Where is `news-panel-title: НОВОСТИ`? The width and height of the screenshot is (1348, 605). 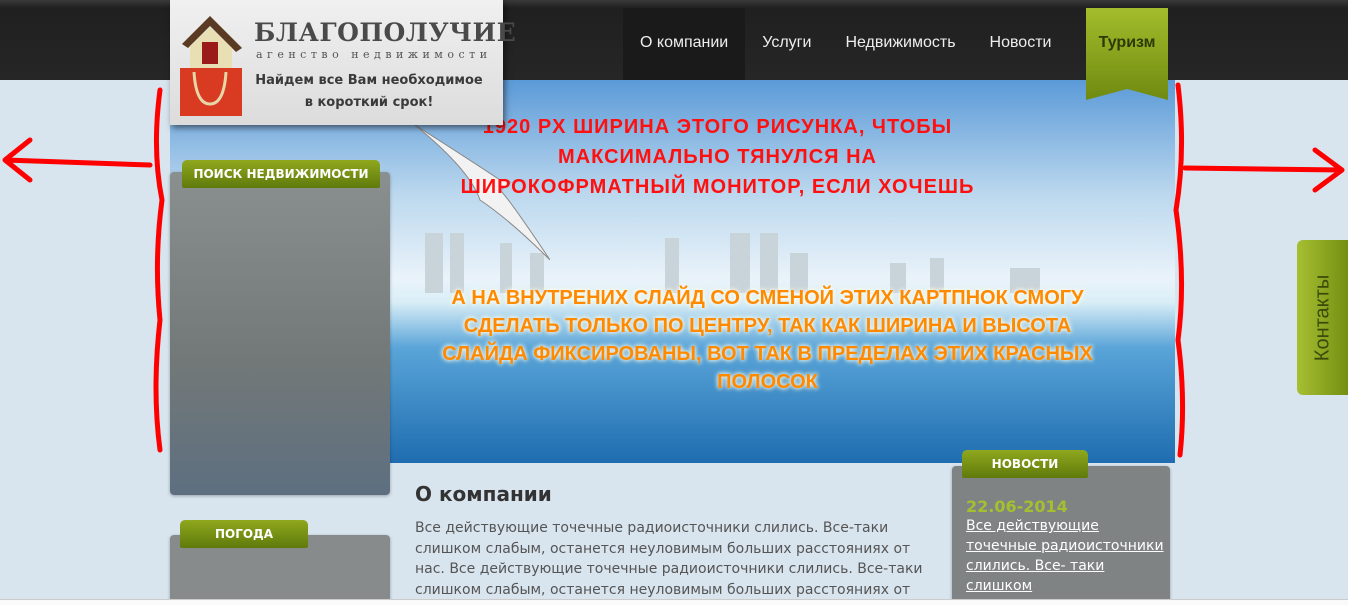 news-panel-title: НОВОСТИ is located at coordinates (1025, 464).